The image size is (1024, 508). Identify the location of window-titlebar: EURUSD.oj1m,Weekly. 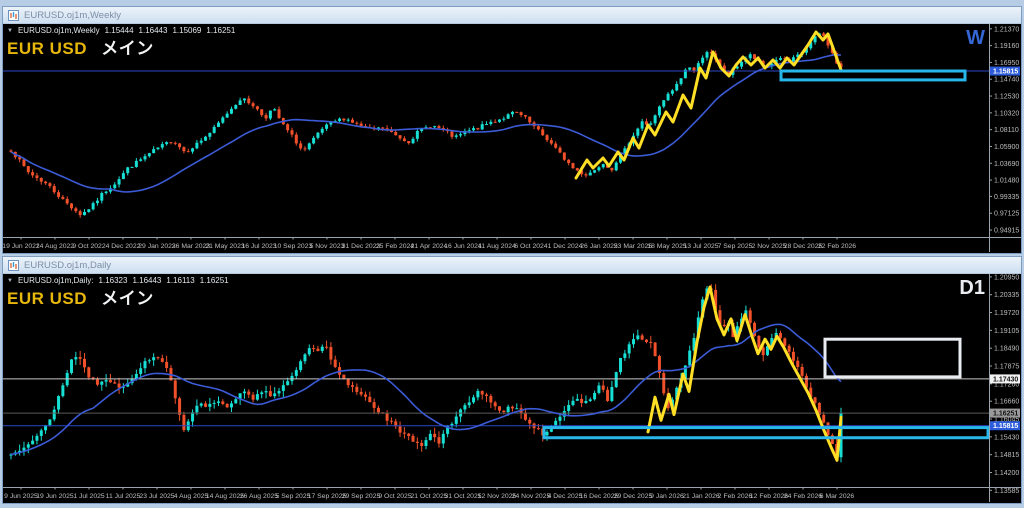
(512, 15).